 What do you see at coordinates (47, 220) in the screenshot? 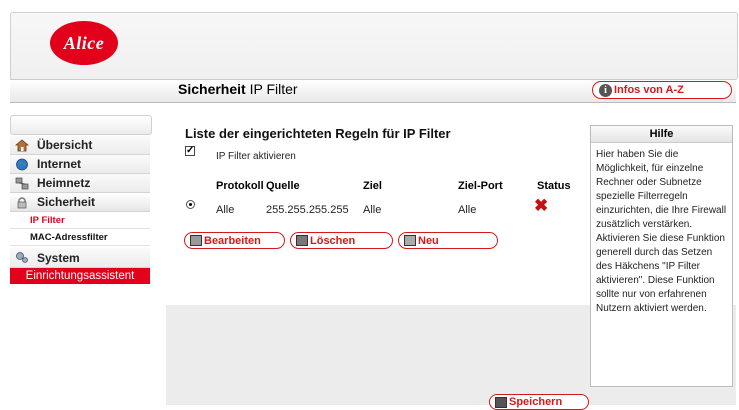
I see `sidebar-subitem-label: IP Filter` at bounding box center [47, 220].